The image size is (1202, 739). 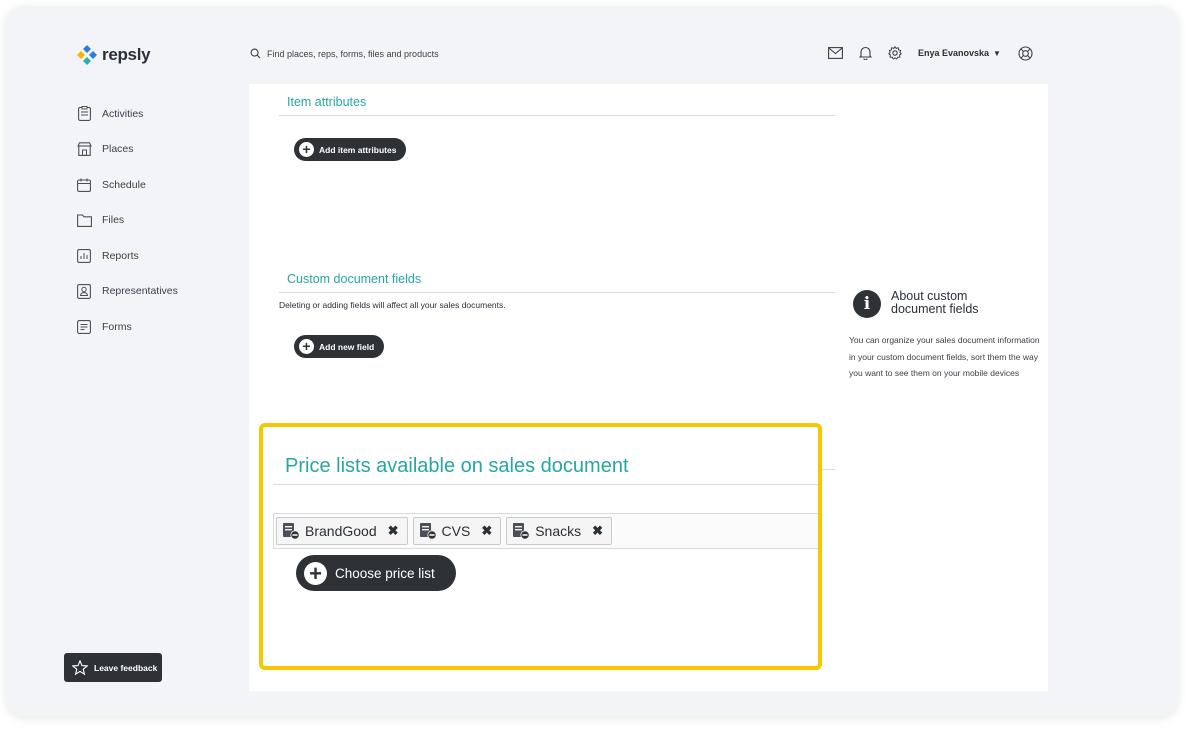 I want to click on item-attributes-divider, so click(x=557, y=115).